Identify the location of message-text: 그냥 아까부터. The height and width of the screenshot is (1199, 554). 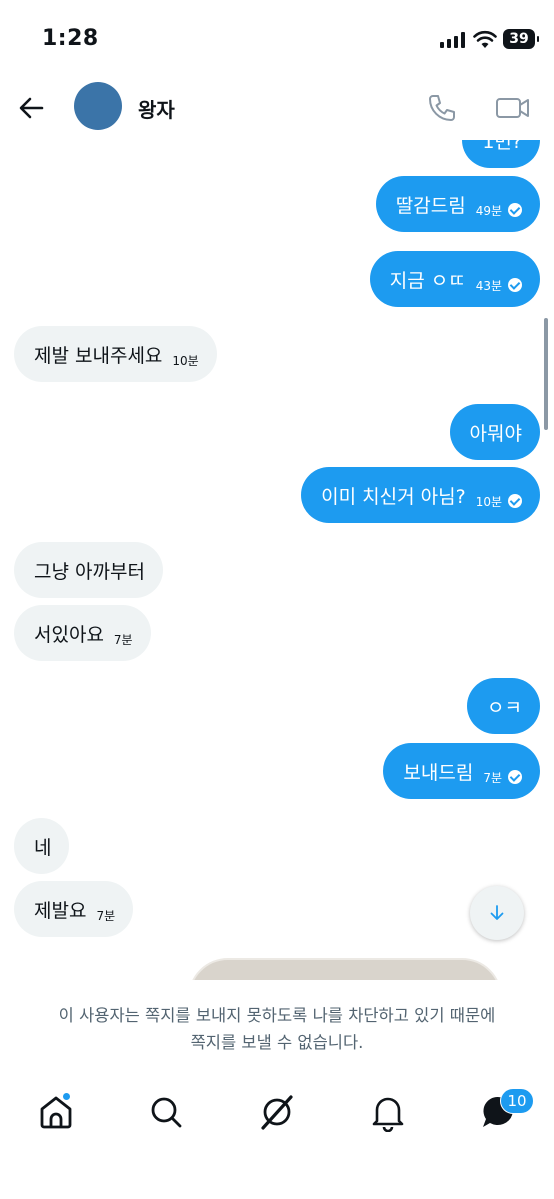
(89, 571).